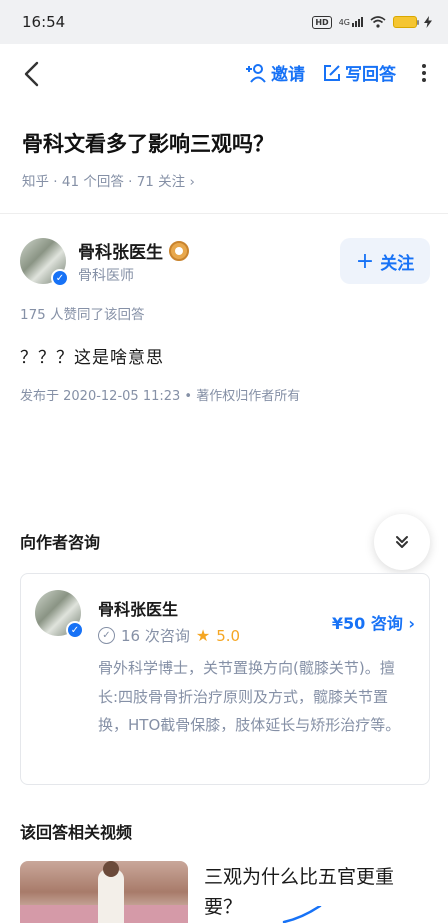 This screenshot has height=923, width=448. What do you see at coordinates (397, 263) in the screenshot?
I see `follow-label: 关注` at bounding box center [397, 263].